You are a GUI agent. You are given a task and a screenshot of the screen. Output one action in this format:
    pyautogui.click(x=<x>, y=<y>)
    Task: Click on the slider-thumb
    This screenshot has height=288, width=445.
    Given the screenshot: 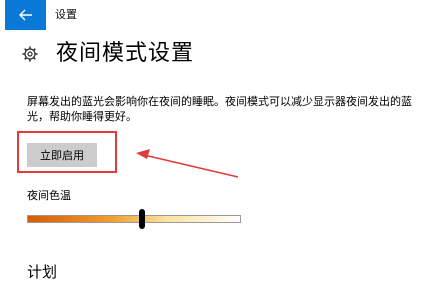 What is the action you would take?
    pyautogui.click(x=142, y=219)
    